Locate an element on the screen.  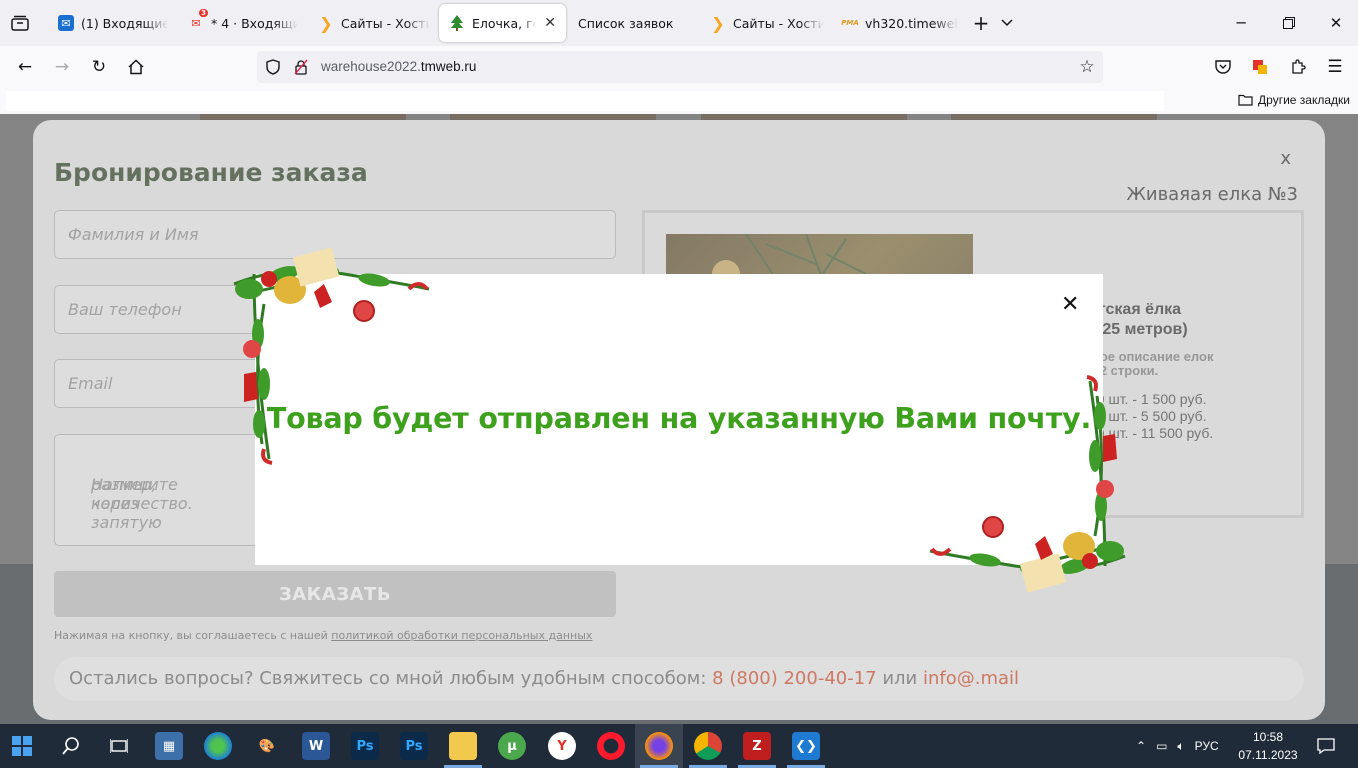
mail-icon: ✉ is located at coordinates (66, 23).